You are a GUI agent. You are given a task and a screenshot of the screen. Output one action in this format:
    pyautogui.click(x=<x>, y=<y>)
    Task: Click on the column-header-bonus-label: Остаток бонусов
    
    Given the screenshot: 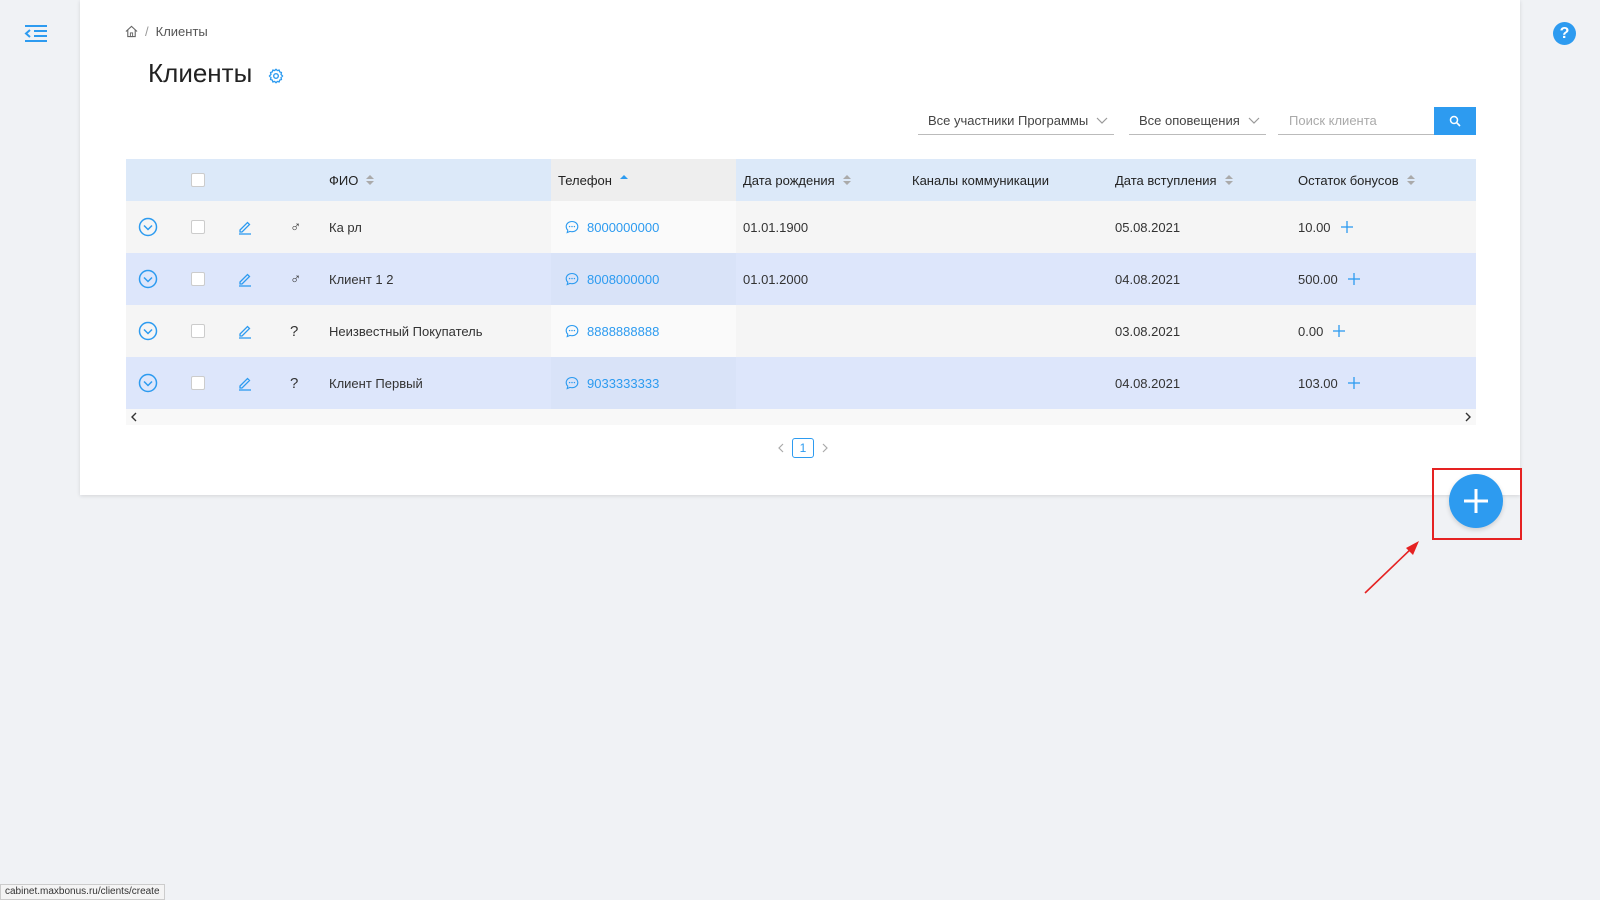 What is the action you would take?
    pyautogui.click(x=1348, y=180)
    